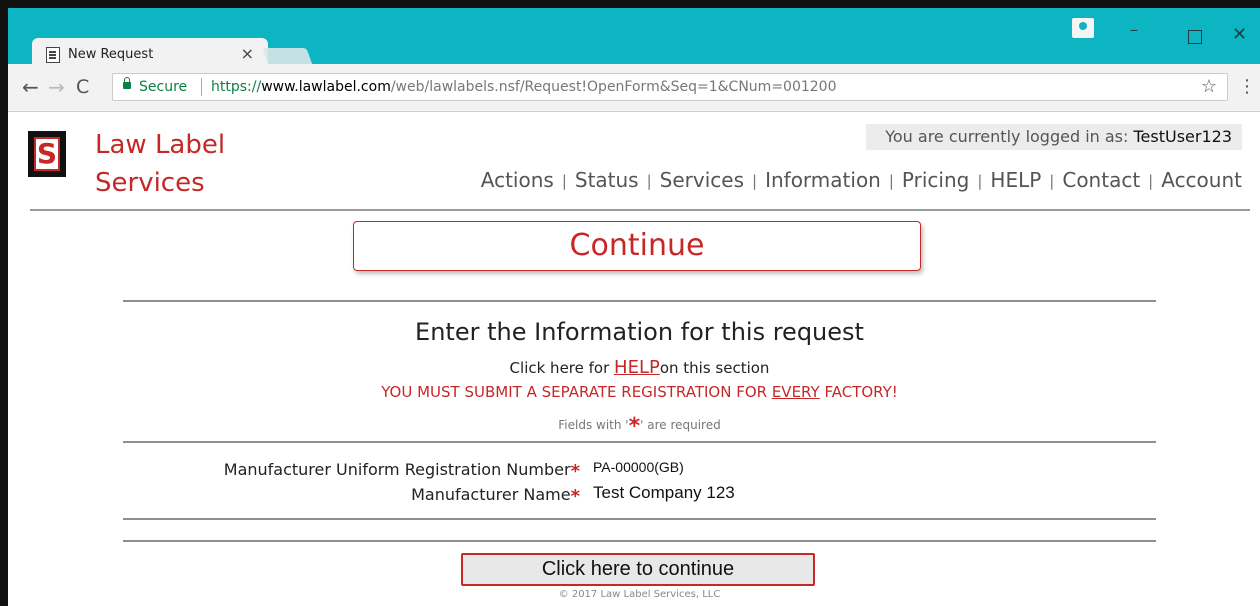 Image resolution: width=1260 pixels, height=606 pixels. I want to click on registration-number-value: PA-00000(GB), so click(638, 467).